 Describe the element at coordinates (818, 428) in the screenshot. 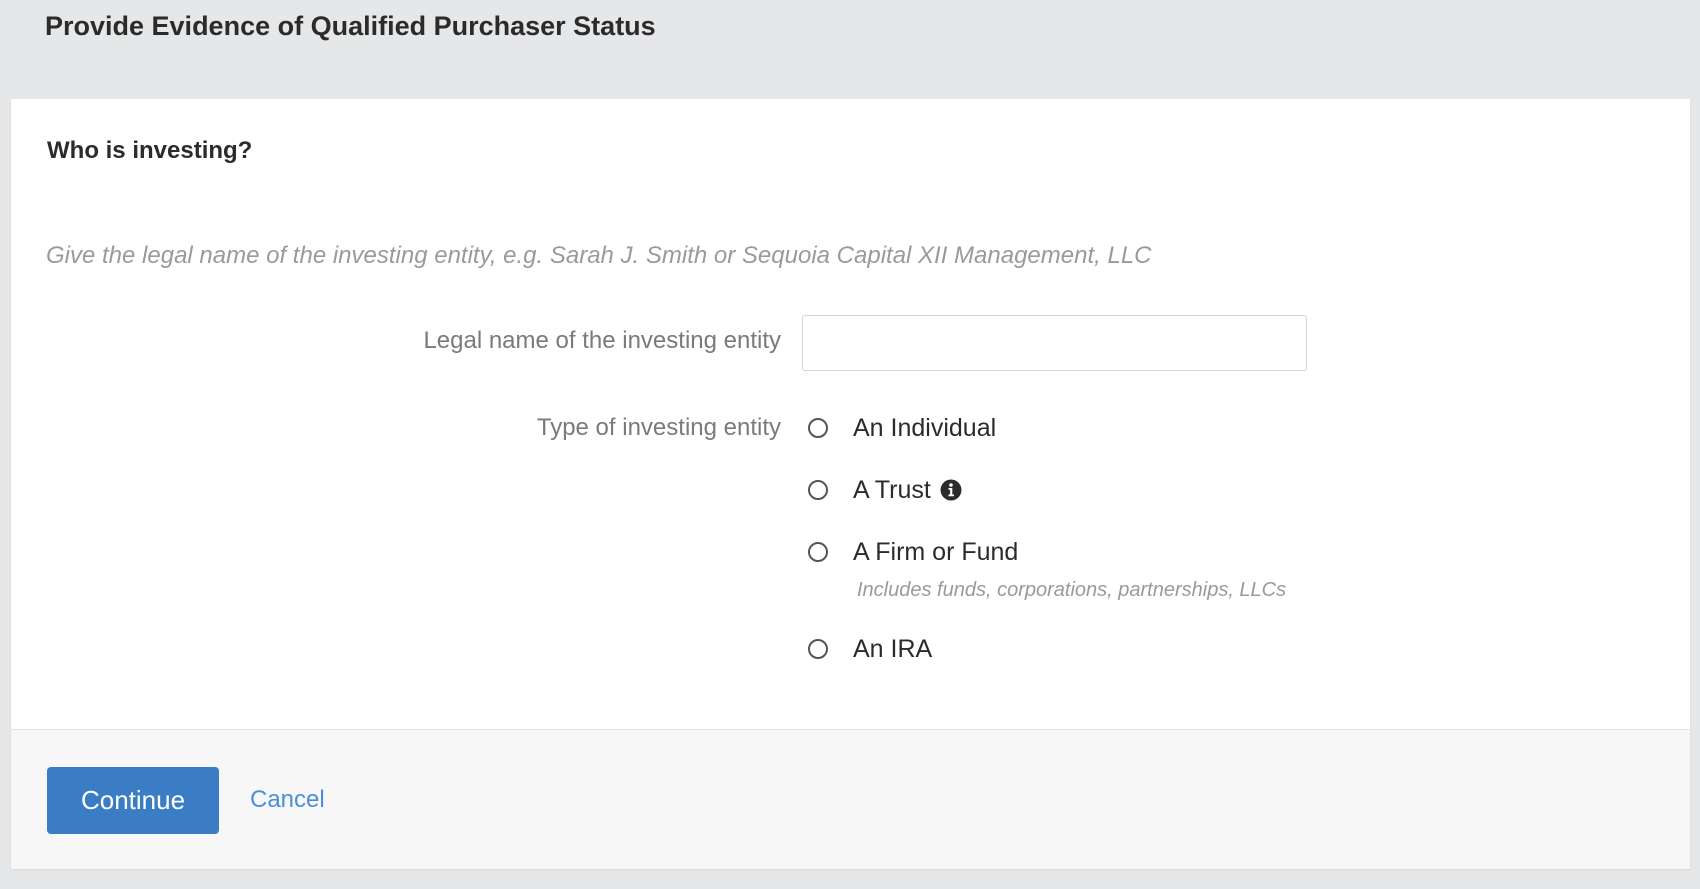

I see `radio-button-individual` at that location.